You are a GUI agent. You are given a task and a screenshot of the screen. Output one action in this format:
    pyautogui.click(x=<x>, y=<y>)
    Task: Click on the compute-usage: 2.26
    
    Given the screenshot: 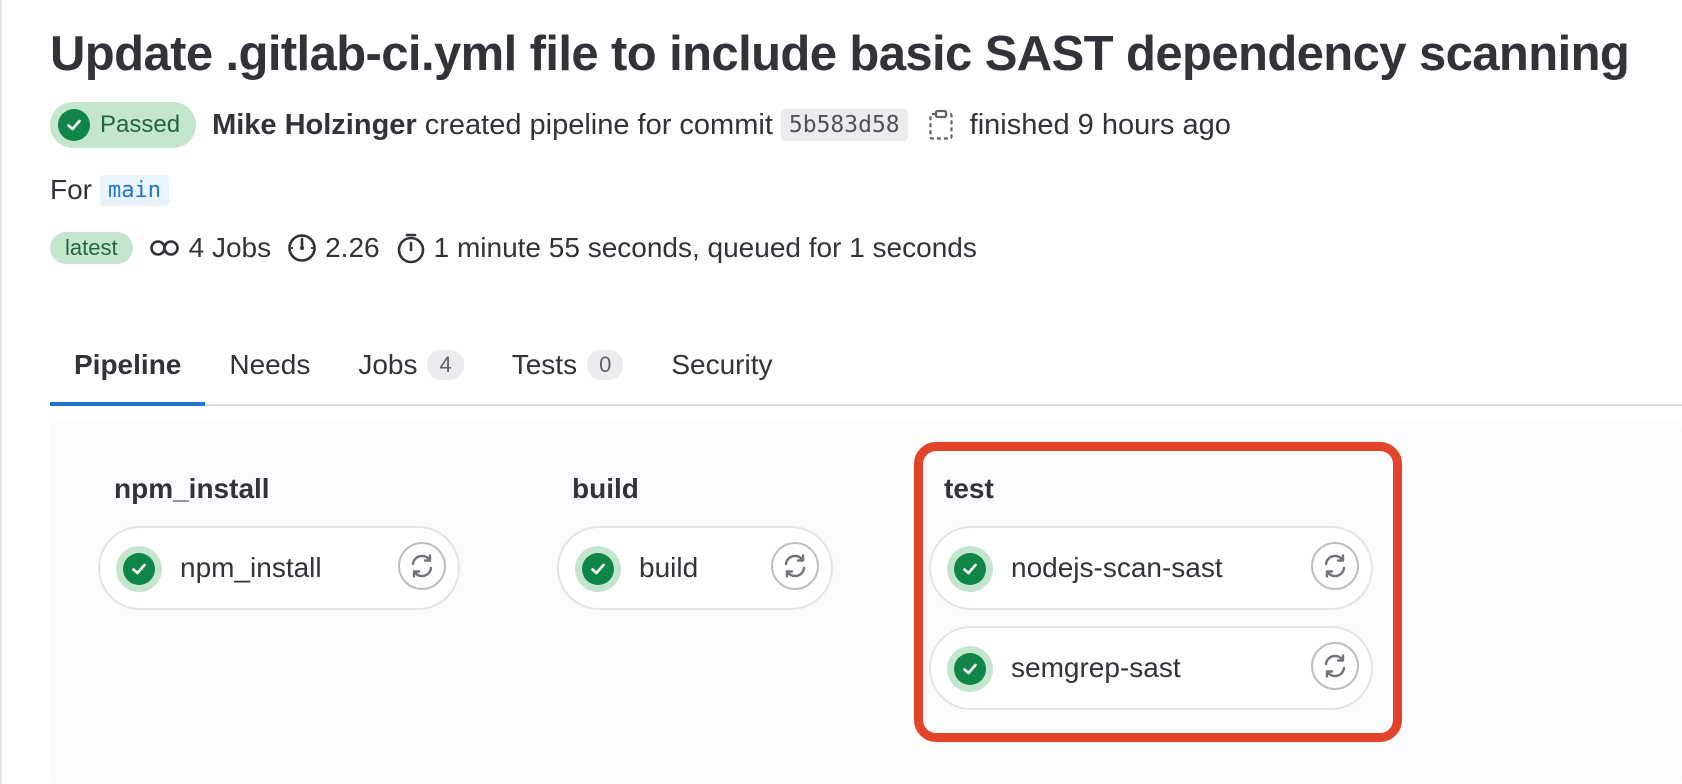 What is the action you would take?
    pyautogui.click(x=333, y=248)
    